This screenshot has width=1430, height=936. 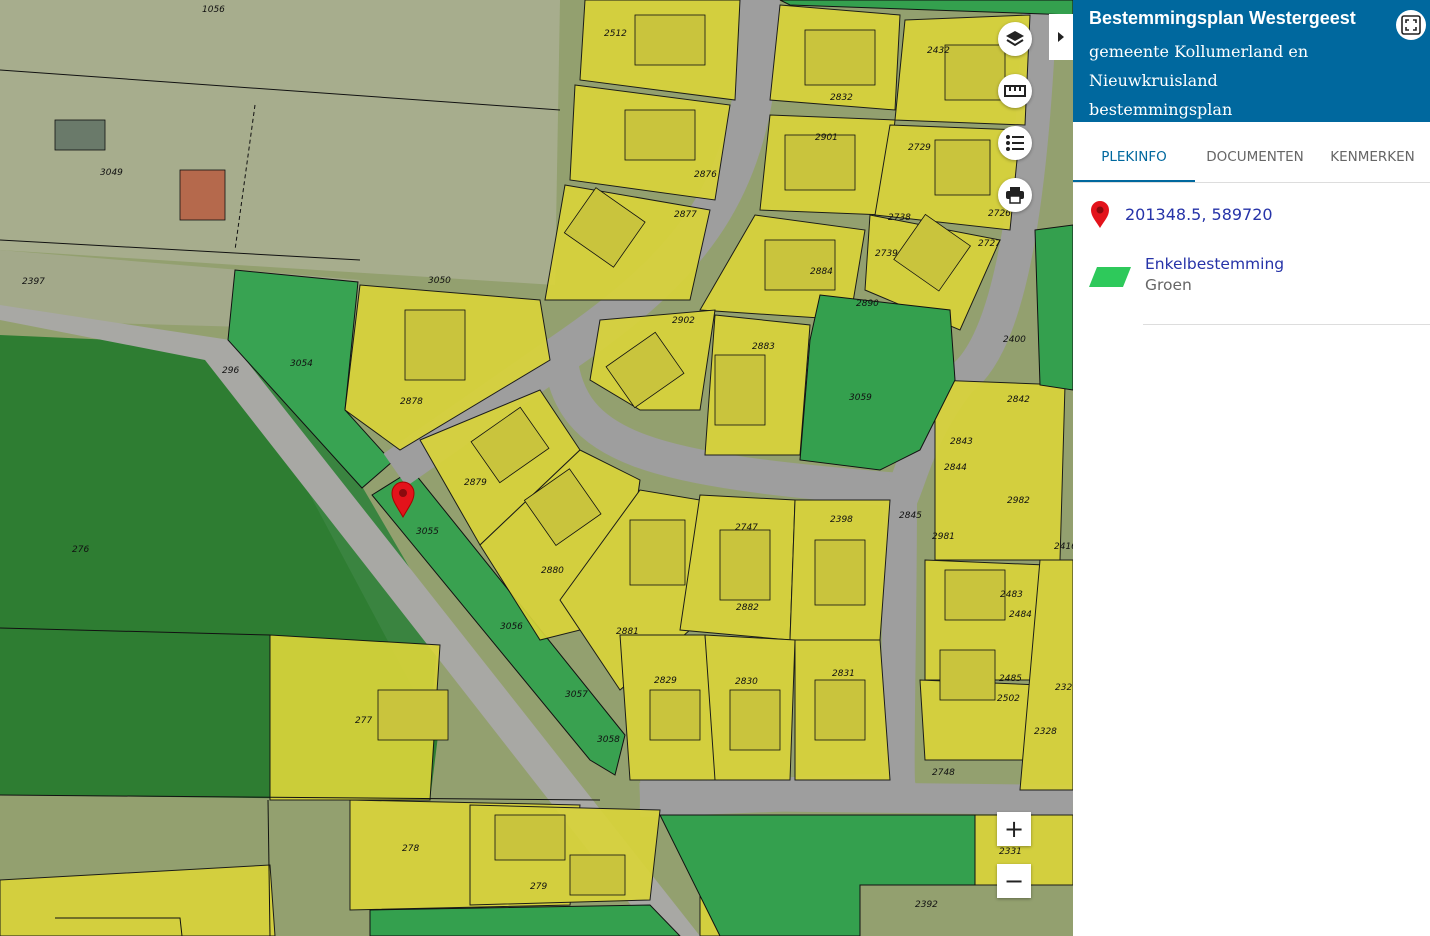 I want to click on plot-label: 2843, so click(x=961, y=442).